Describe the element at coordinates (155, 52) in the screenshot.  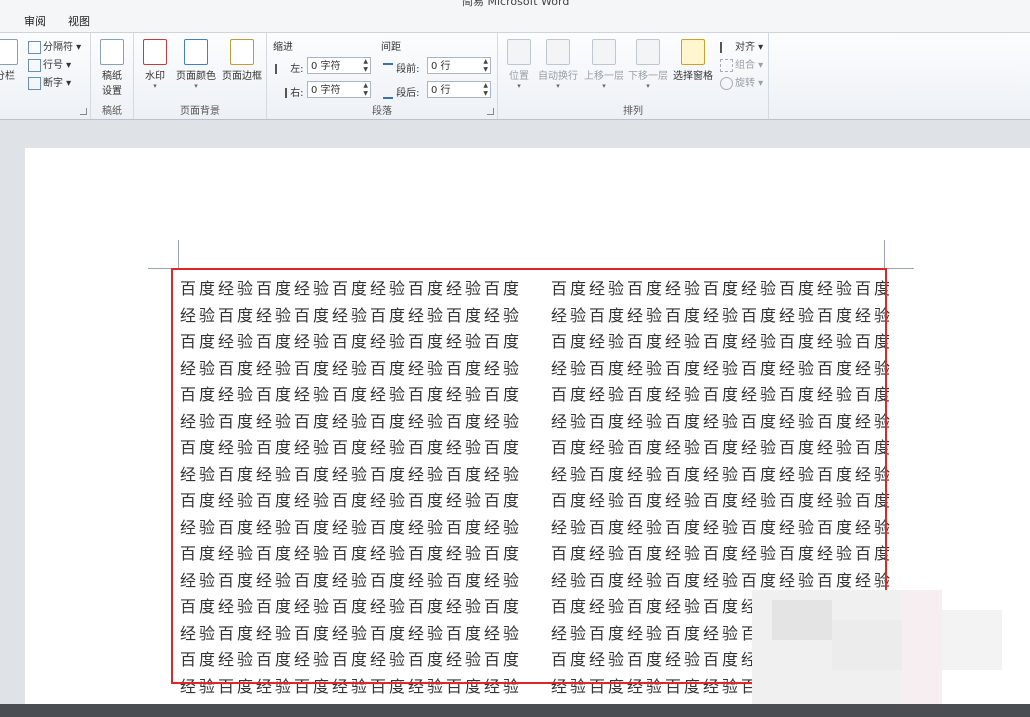
I see `watermark-icon` at that location.